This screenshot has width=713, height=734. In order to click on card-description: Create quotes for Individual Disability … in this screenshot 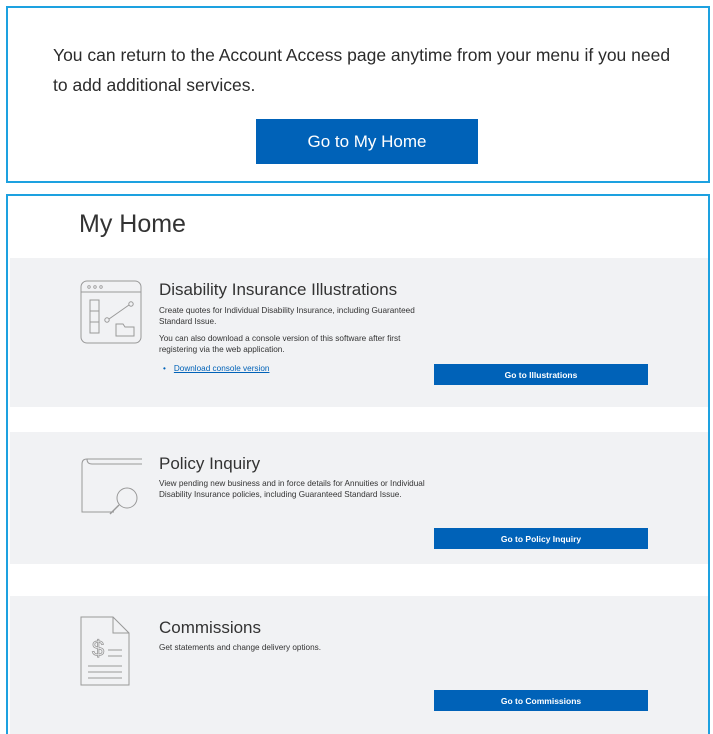, I will do `click(287, 316)`.